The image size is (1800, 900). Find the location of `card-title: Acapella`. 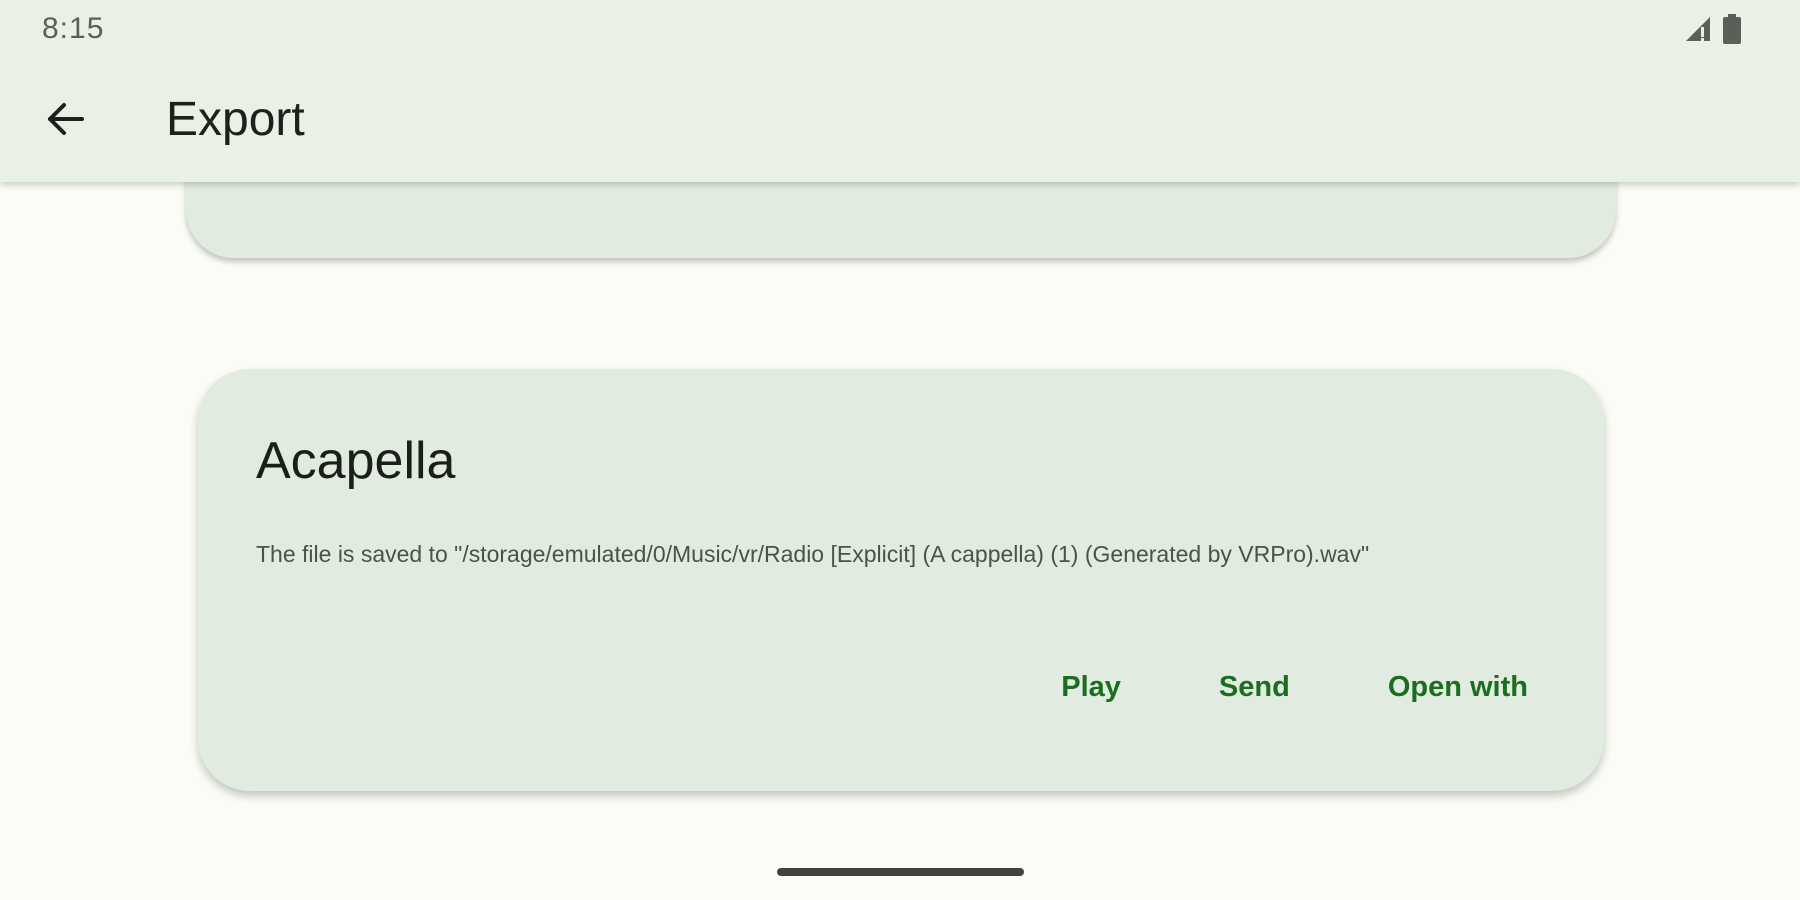

card-title: Acapella is located at coordinates (356, 461).